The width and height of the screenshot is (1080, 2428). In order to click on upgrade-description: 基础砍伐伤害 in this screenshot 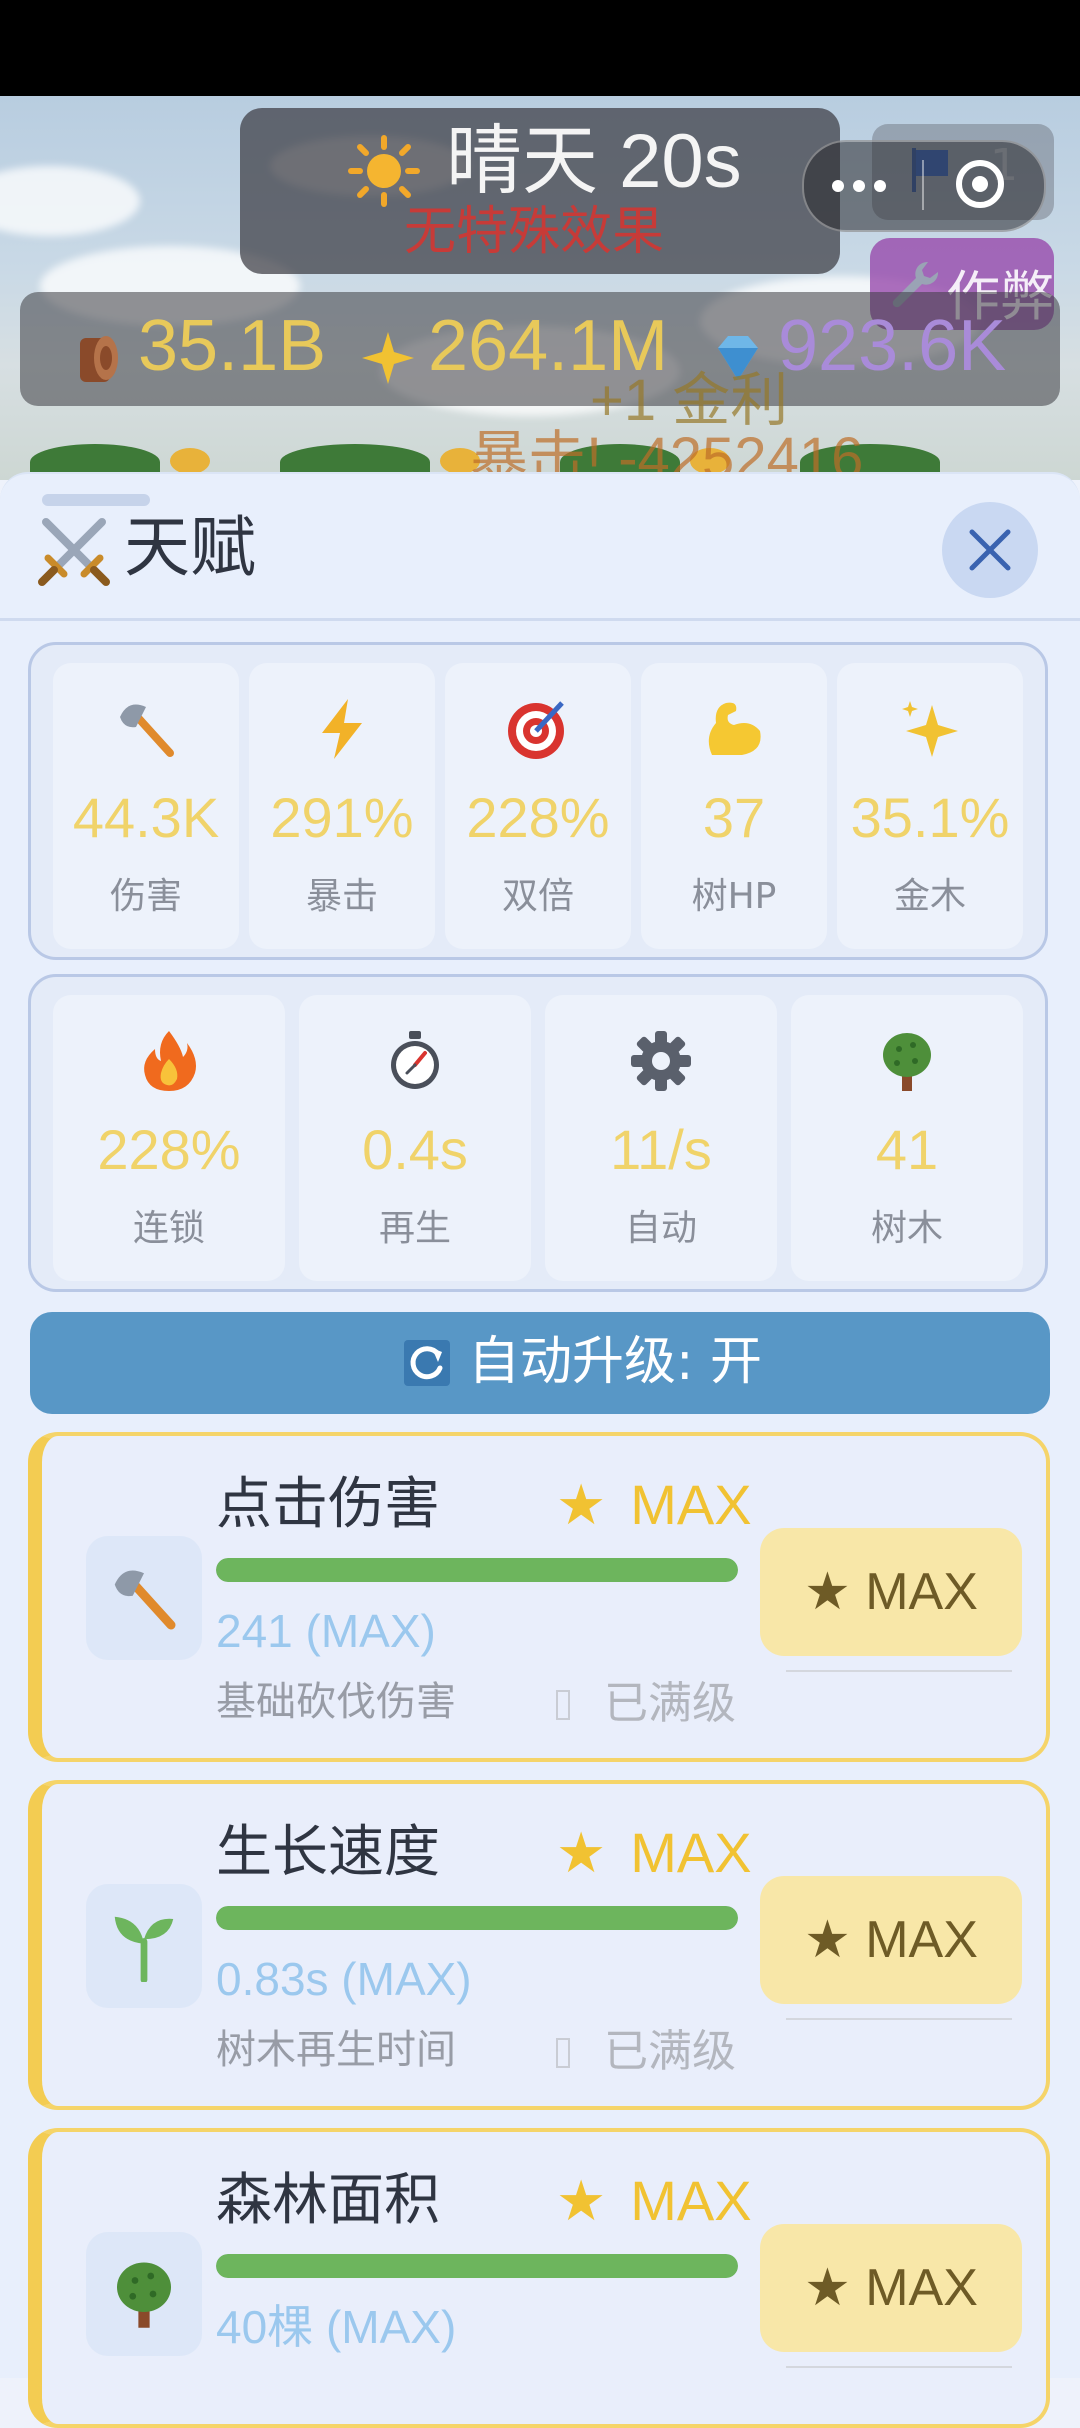, I will do `click(336, 1702)`.